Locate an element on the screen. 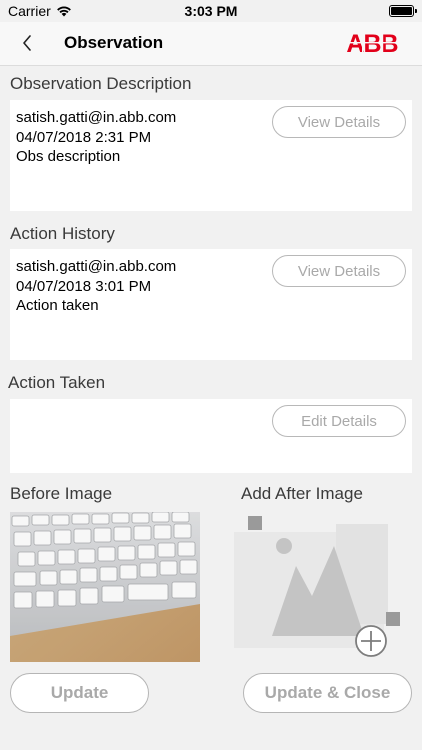 Image resolution: width=422 pixels, height=750 pixels. abb-logo: ABB is located at coordinates (372, 43).